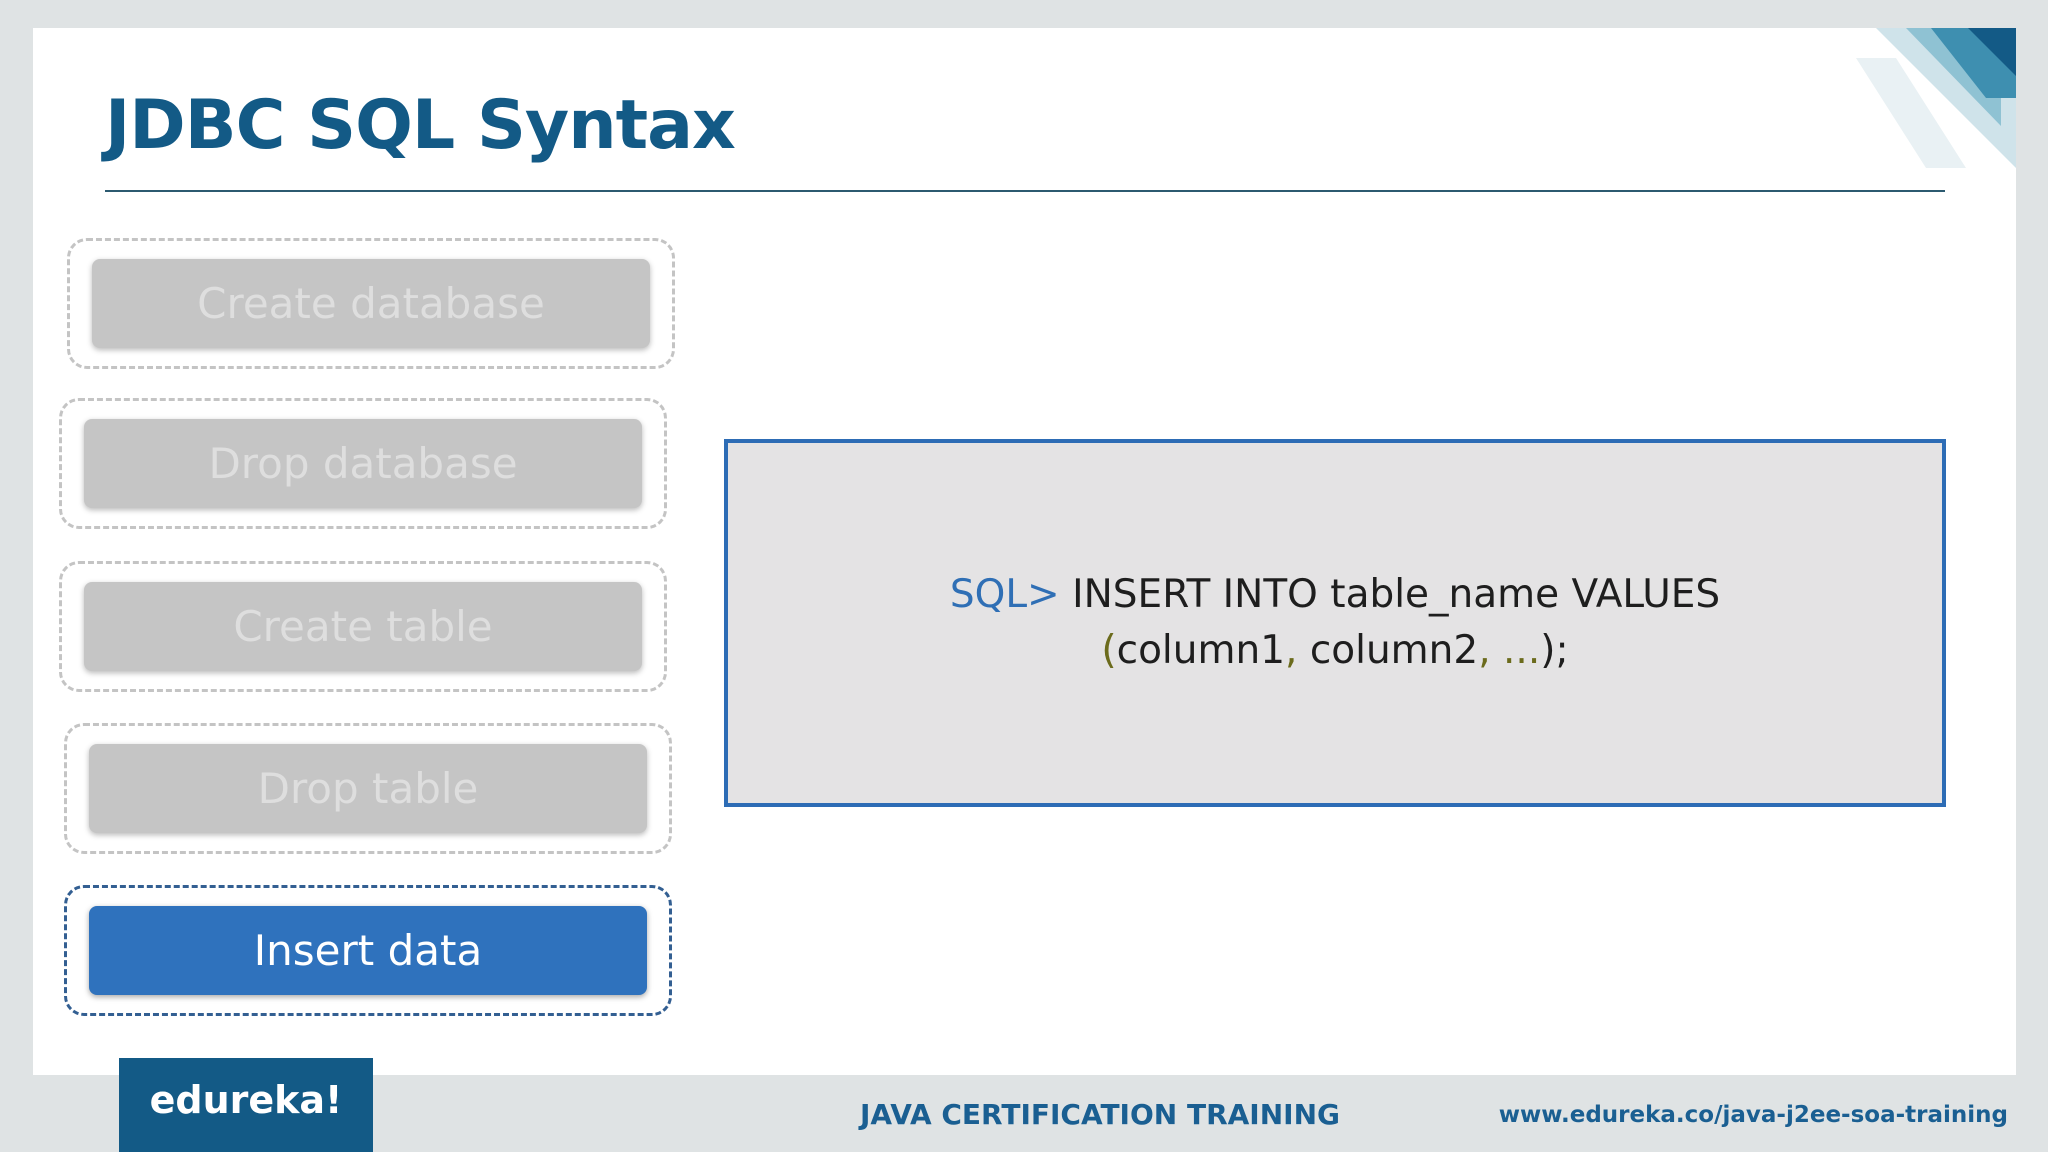  Describe the element at coordinates (1484, 650) in the screenshot. I see `sql-comma-2: ,` at that location.